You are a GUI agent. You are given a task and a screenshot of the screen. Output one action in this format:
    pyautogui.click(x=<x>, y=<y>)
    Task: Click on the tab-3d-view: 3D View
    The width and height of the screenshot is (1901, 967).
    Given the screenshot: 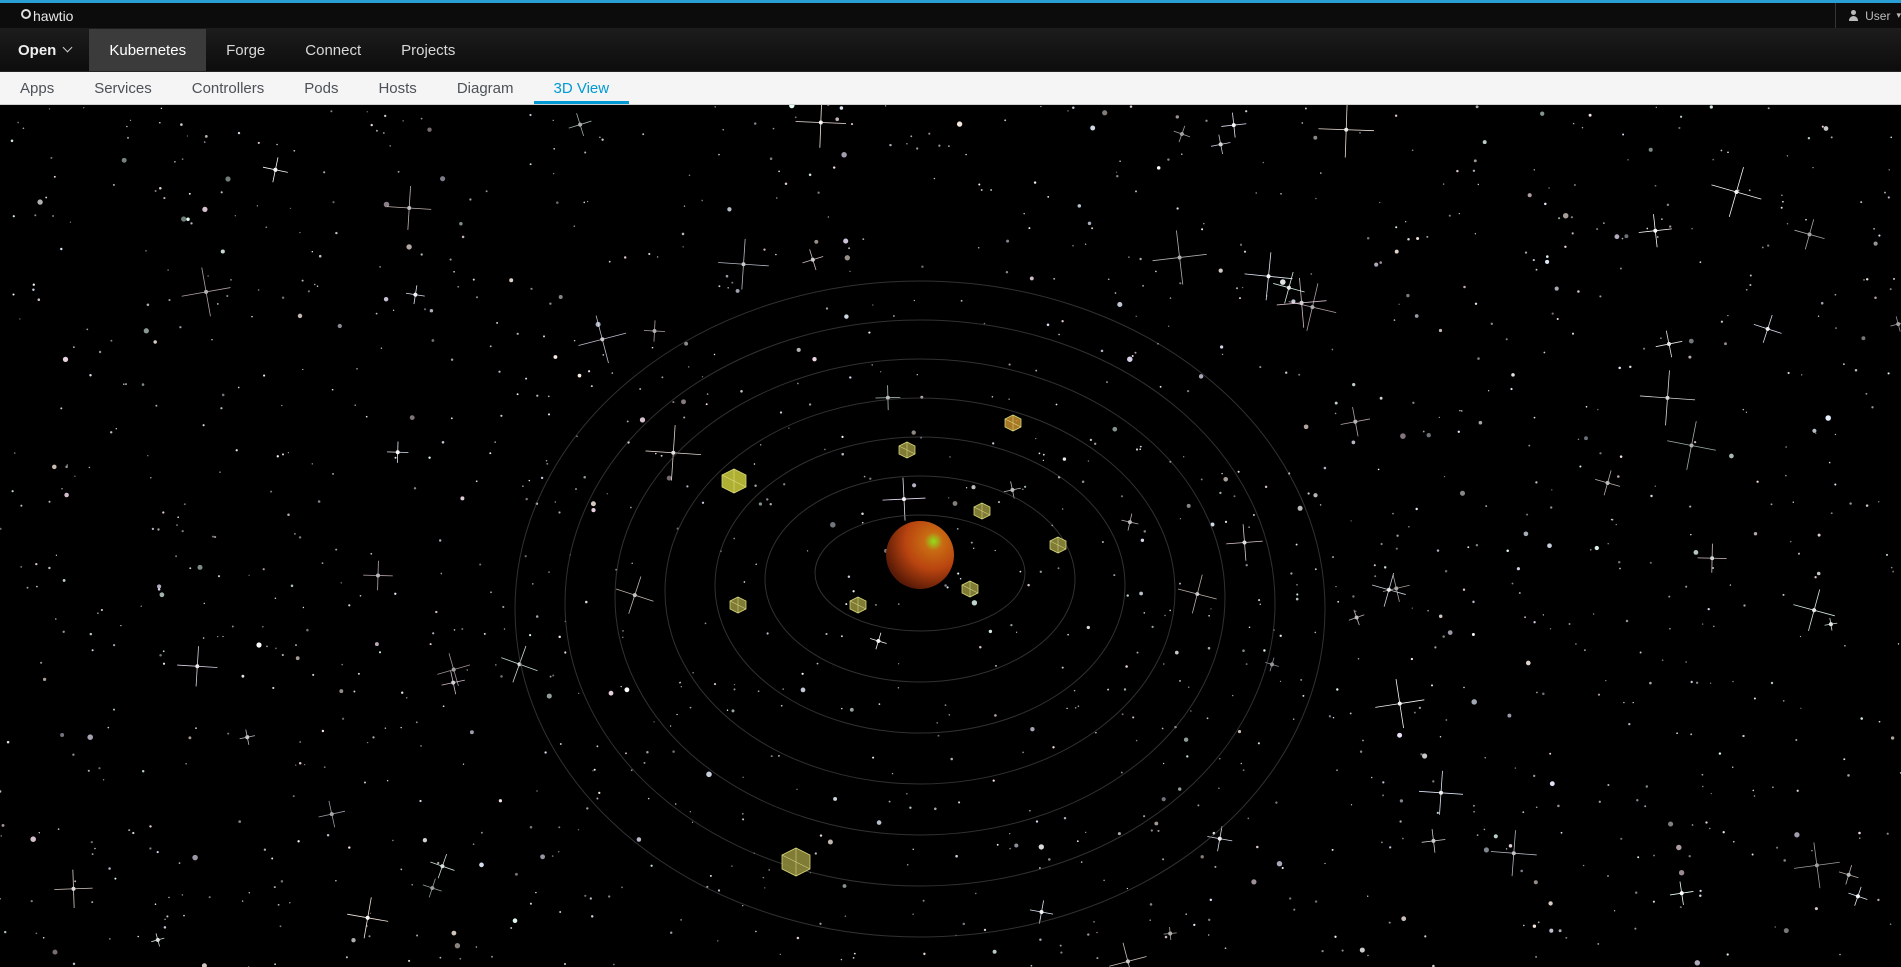 What is the action you would take?
    pyautogui.click(x=581, y=88)
    